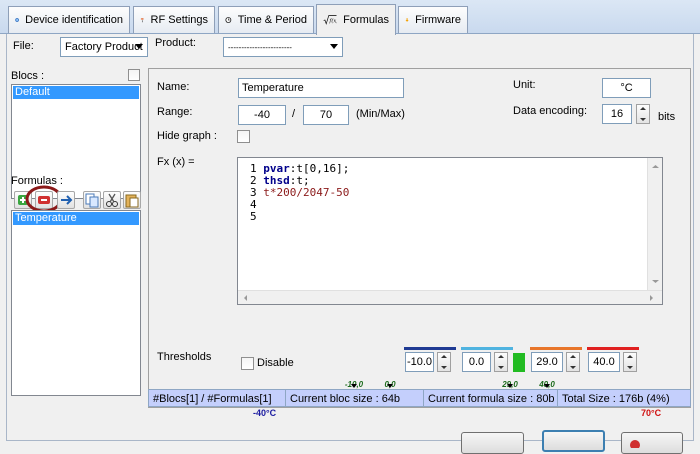 This screenshot has height=454, width=700. I want to click on list-item: Temperature, so click(76, 218).